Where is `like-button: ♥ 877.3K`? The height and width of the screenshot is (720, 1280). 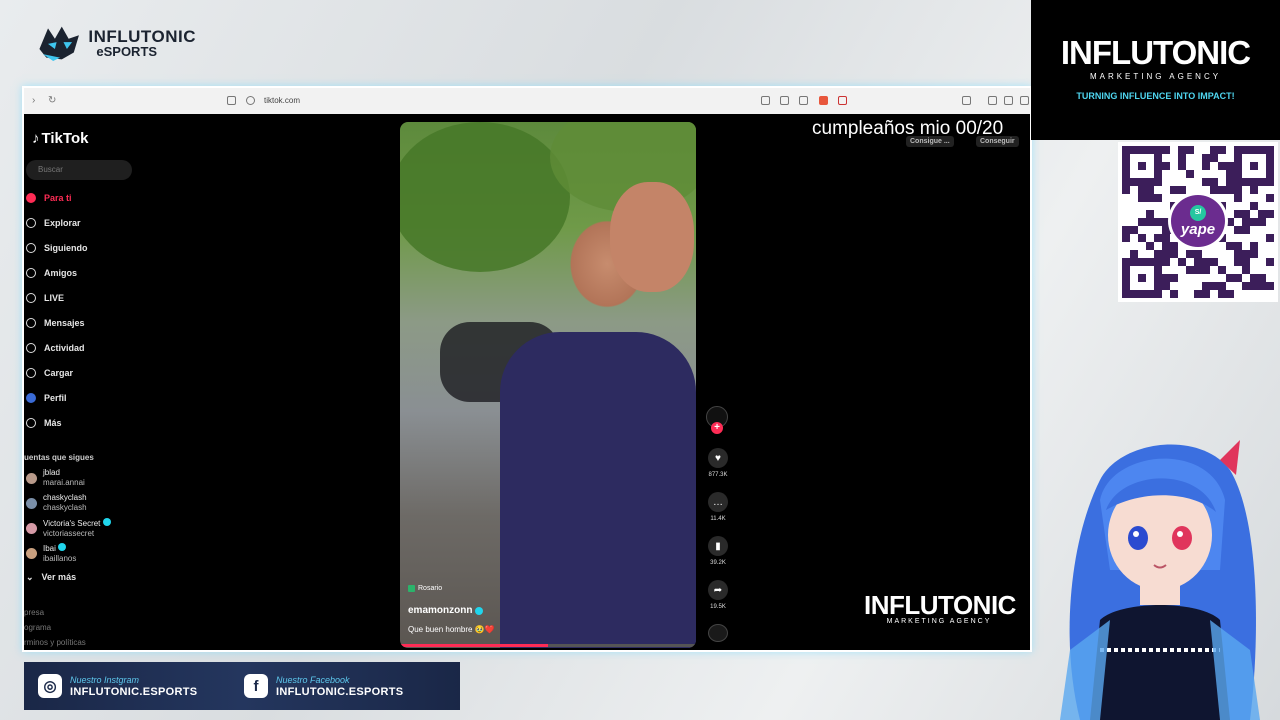
like-button: ♥ 877.3K is located at coordinates (718, 463).